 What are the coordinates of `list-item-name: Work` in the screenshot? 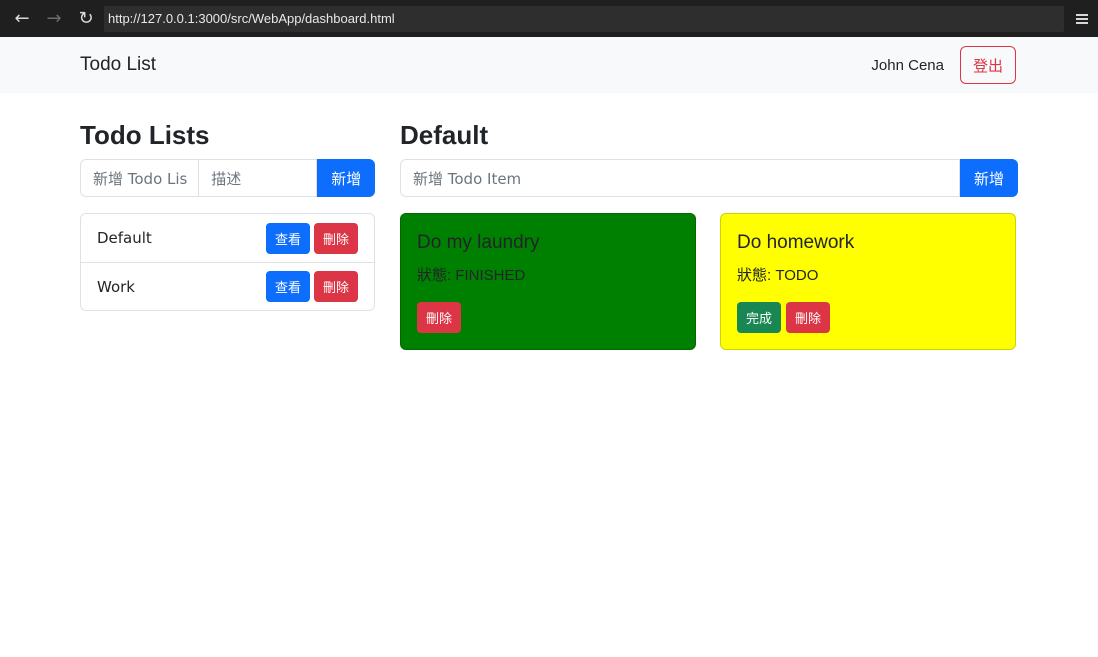 It's located at (116, 286).